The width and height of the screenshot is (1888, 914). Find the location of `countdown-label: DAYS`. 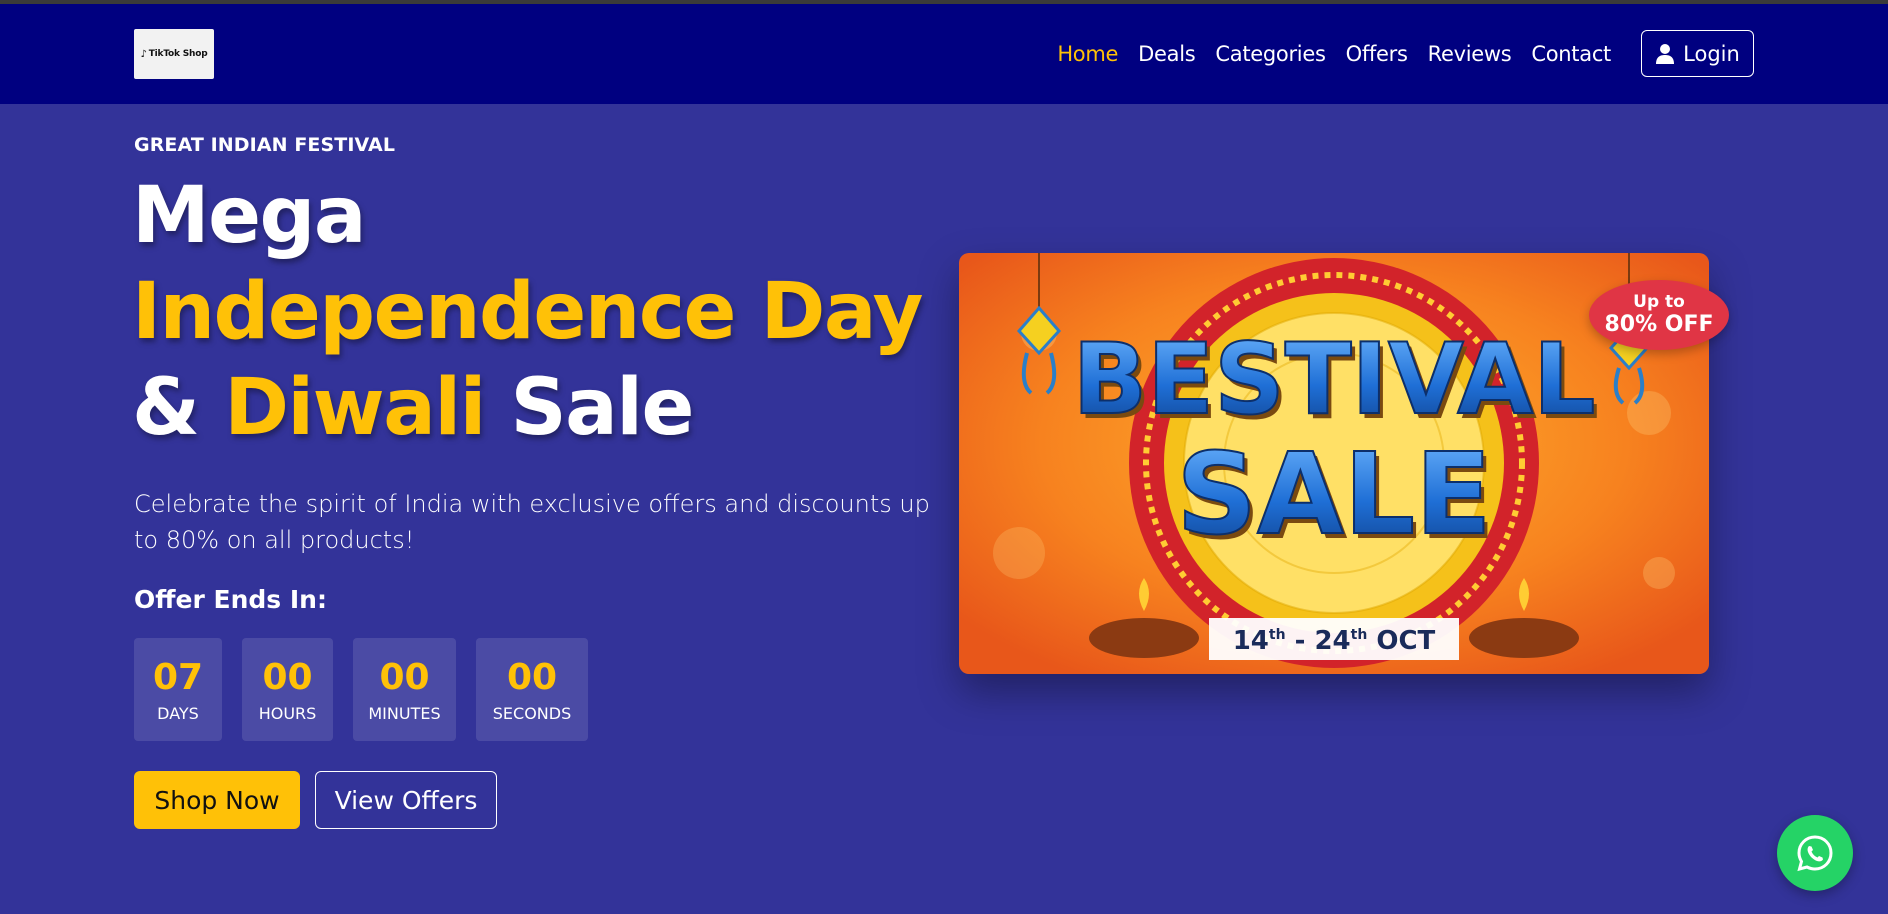

countdown-label: DAYS is located at coordinates (178, 713).